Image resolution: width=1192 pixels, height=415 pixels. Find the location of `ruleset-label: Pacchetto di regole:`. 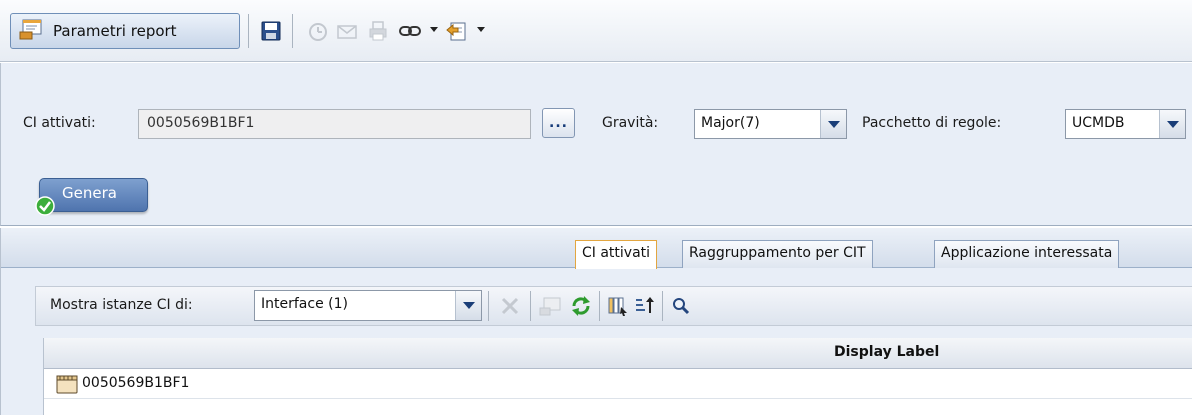

ruleset-label: Pacchetto di regole: is located at coordinates (932, 123).